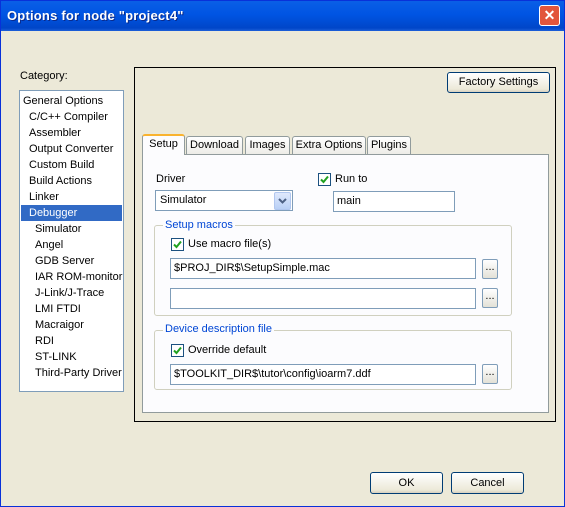 Image resolution: width=565 pixels, height=507 pixels. What do you see at coordinates (549, 15) in the screenshot?
I see `close-button: ✕` at bounding box center [549, 15].